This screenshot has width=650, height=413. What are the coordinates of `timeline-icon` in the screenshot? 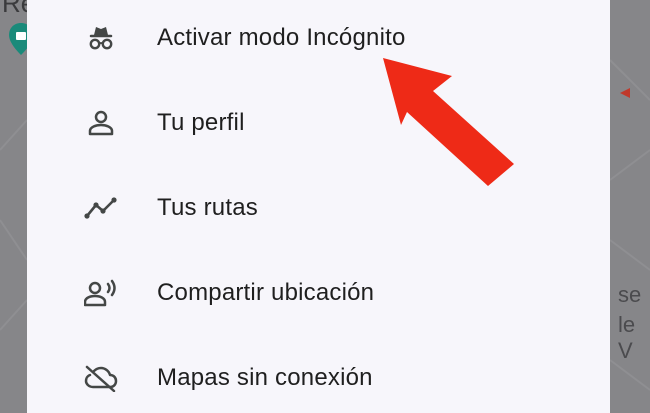 It's located at (101, 208).